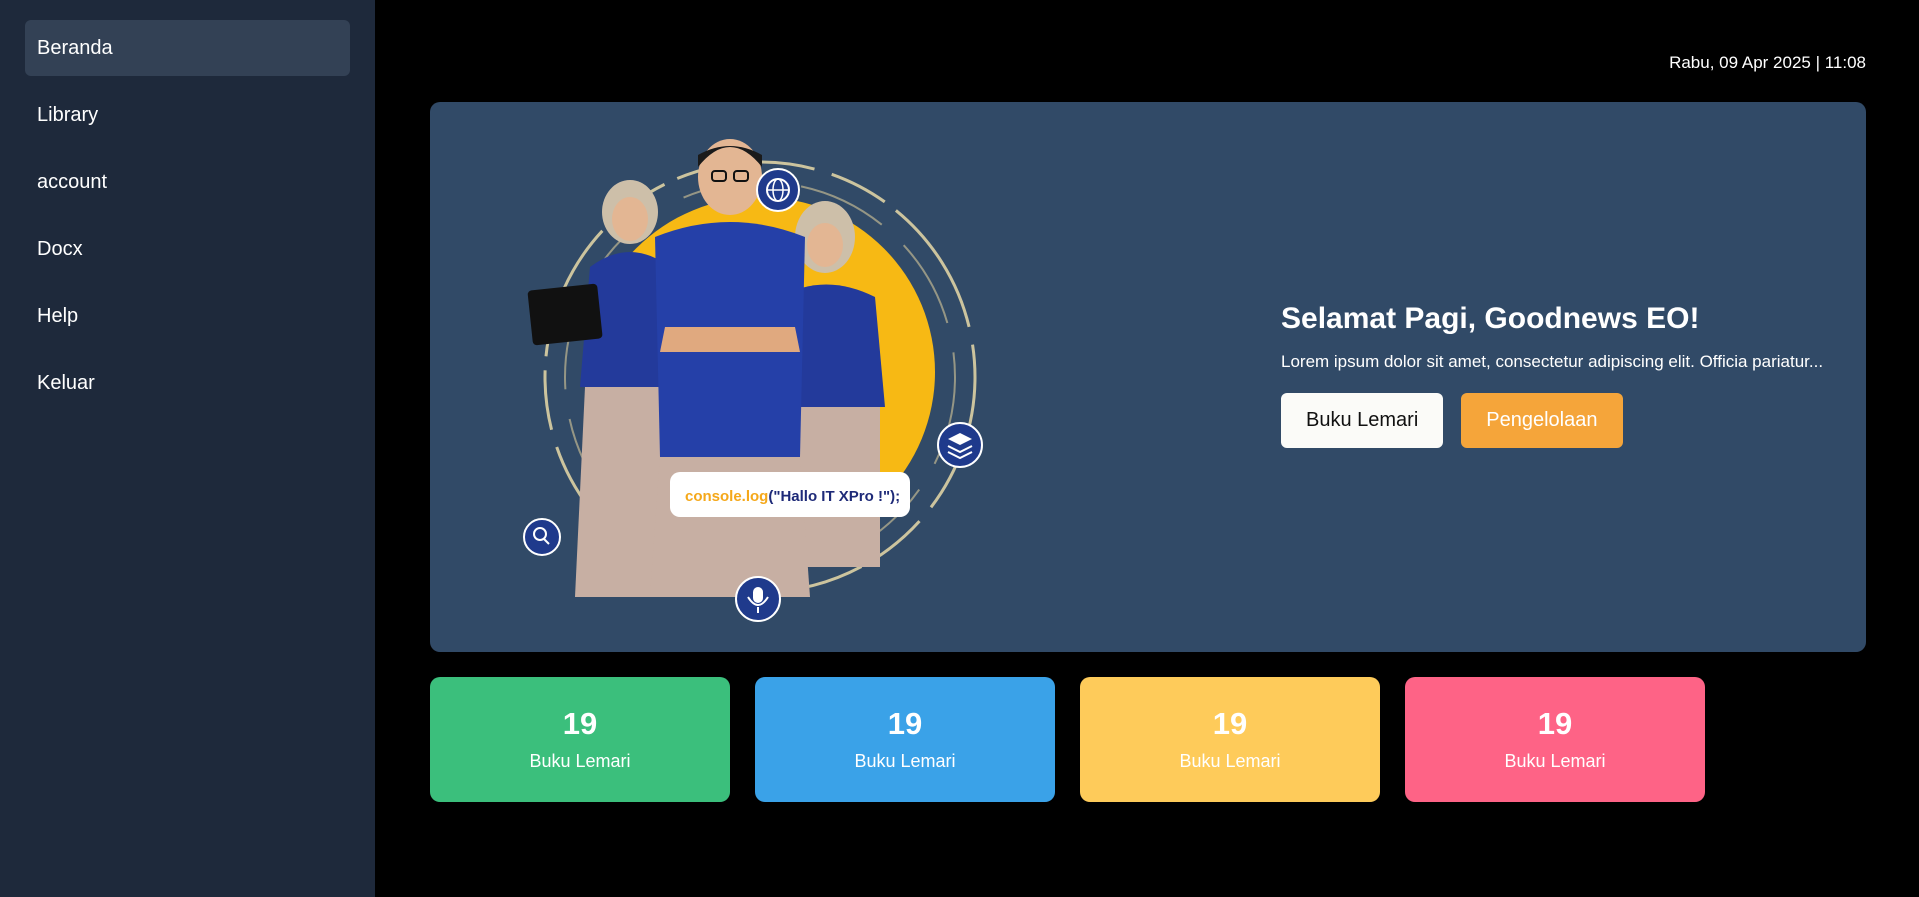 This screenshot has width=1919, height=897. I want to click on pengelolaan-button: Pengelolaan, so click(1542, 420).